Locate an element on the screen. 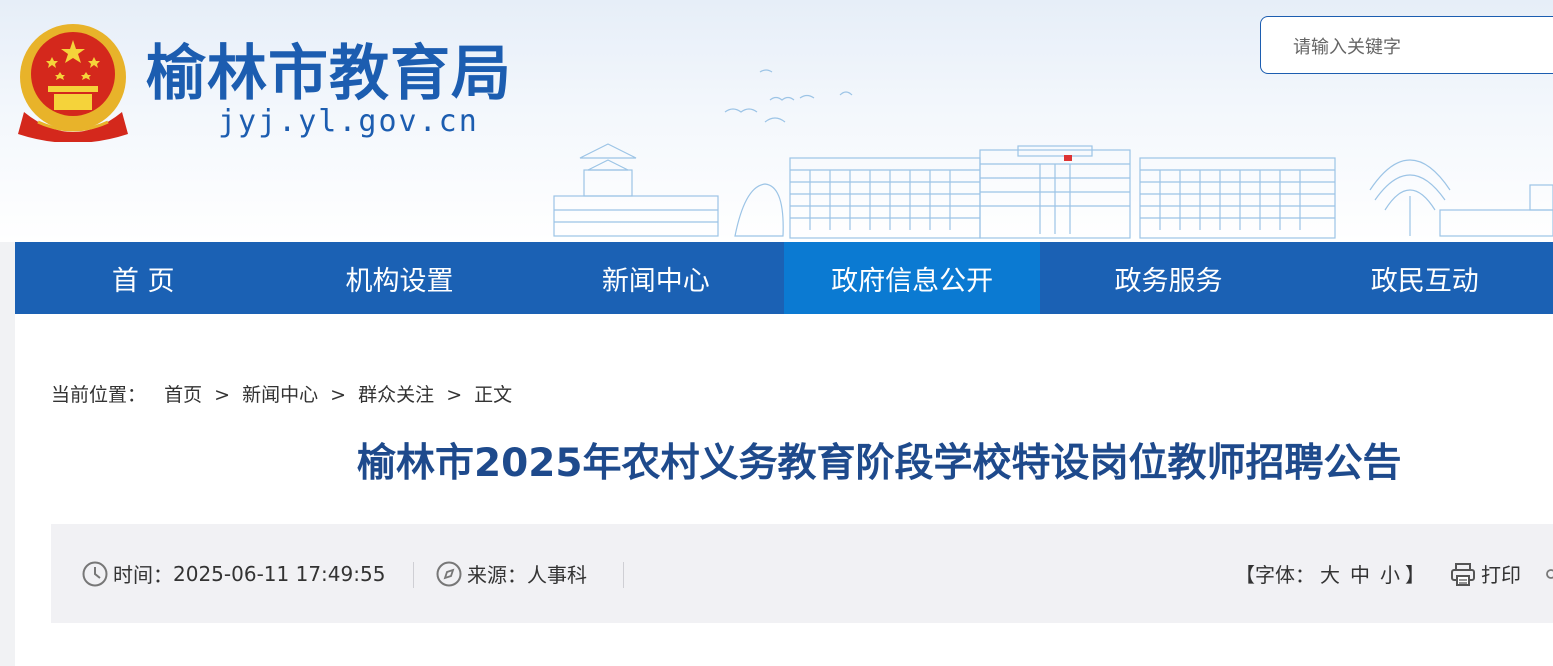  search-input is located at coordinates (1418, 47).